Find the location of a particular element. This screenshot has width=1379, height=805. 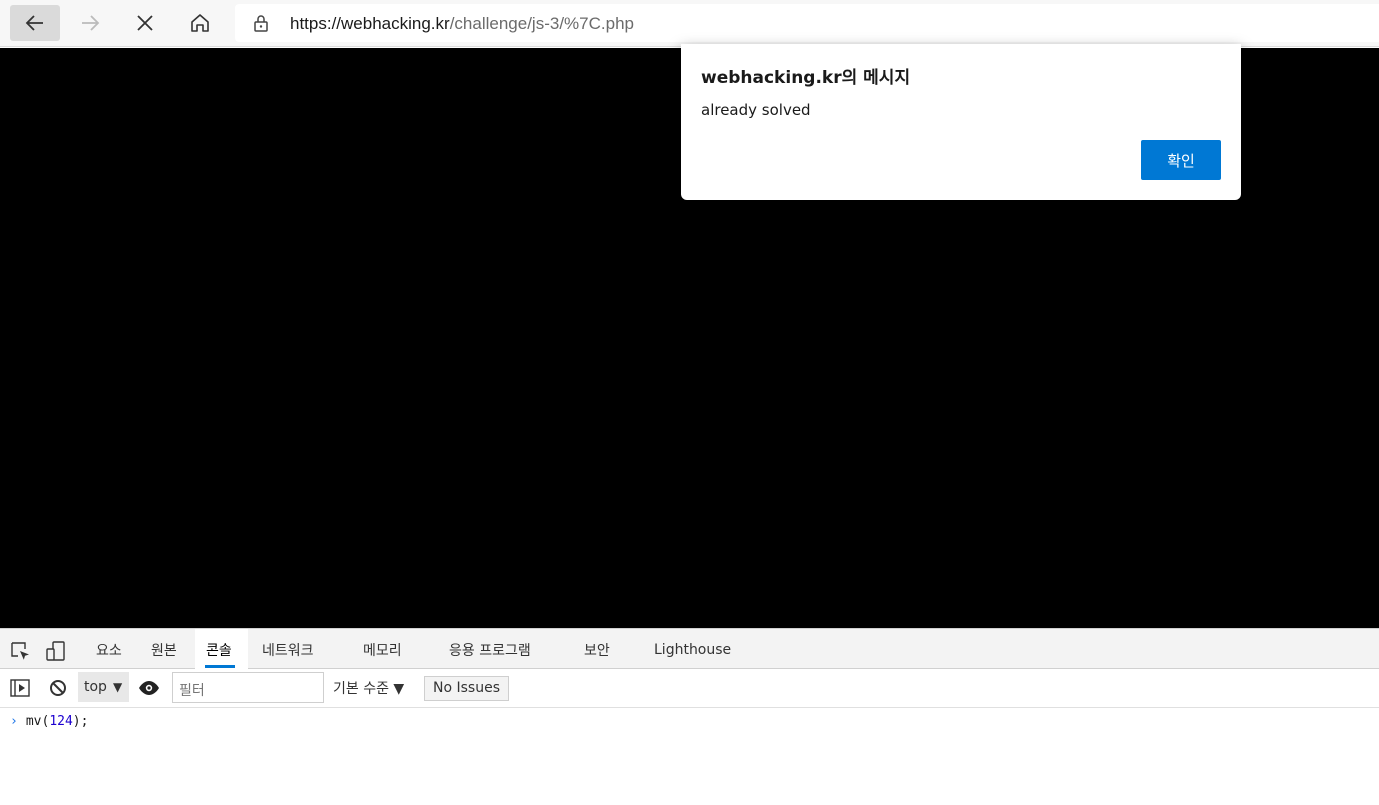

sidebar-toggle-icon is located at coordinates (20, 688).